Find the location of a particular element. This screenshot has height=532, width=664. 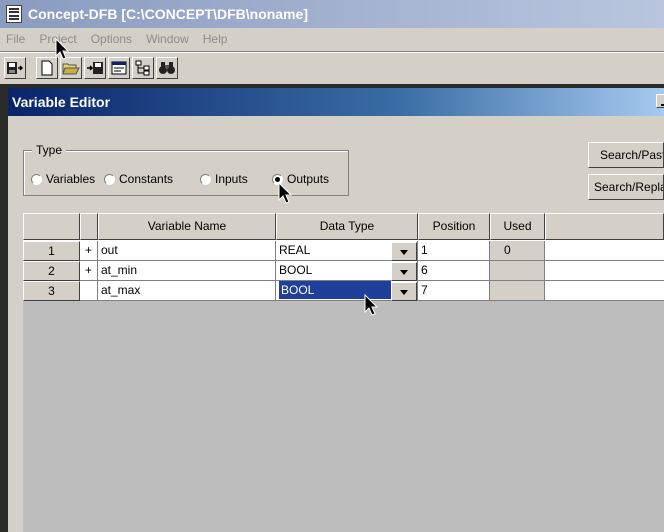

search-paste-button: Search/Paste is located at coordinates (626, 155).